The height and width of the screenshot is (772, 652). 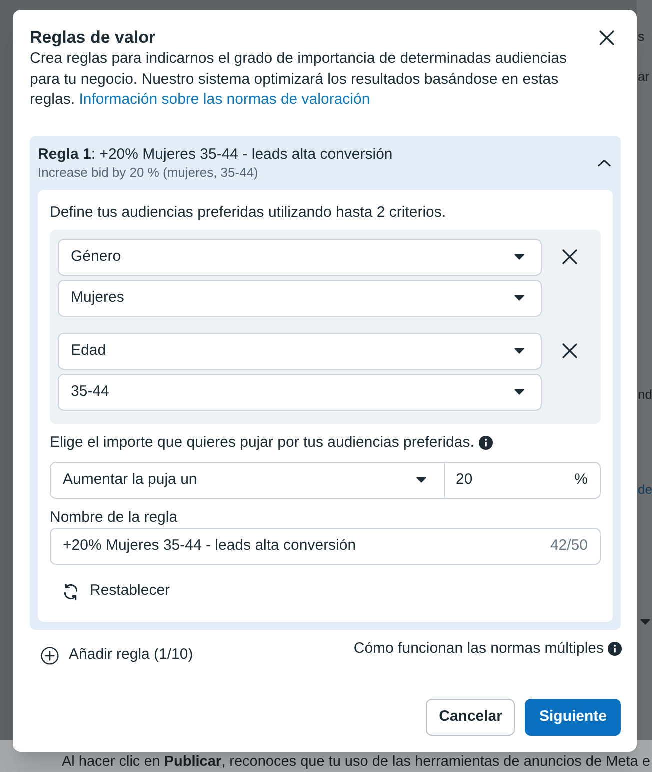 What do you see at coordinates (247, 480) in the screenshot?
I see `bid-action-dropdown: Aumentar la puja un` at bounding box center [247, 480].